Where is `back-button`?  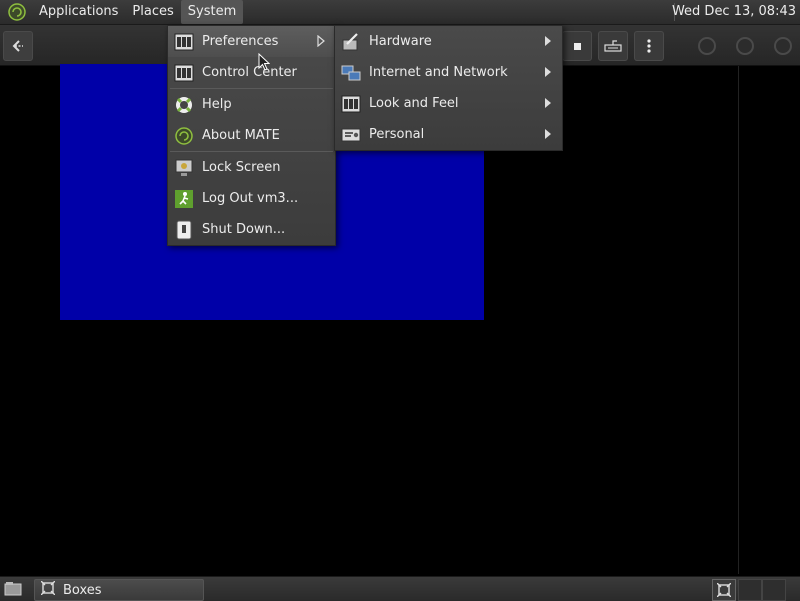 back-button is located at coordinates (18, 46).